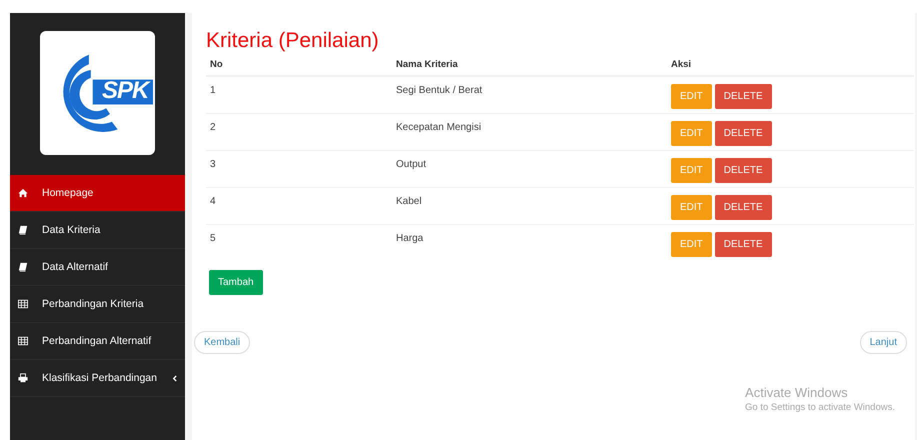 The height and width of the screenshot is (440, 917). I want to click on table-cell: 5, so click(299, 242).